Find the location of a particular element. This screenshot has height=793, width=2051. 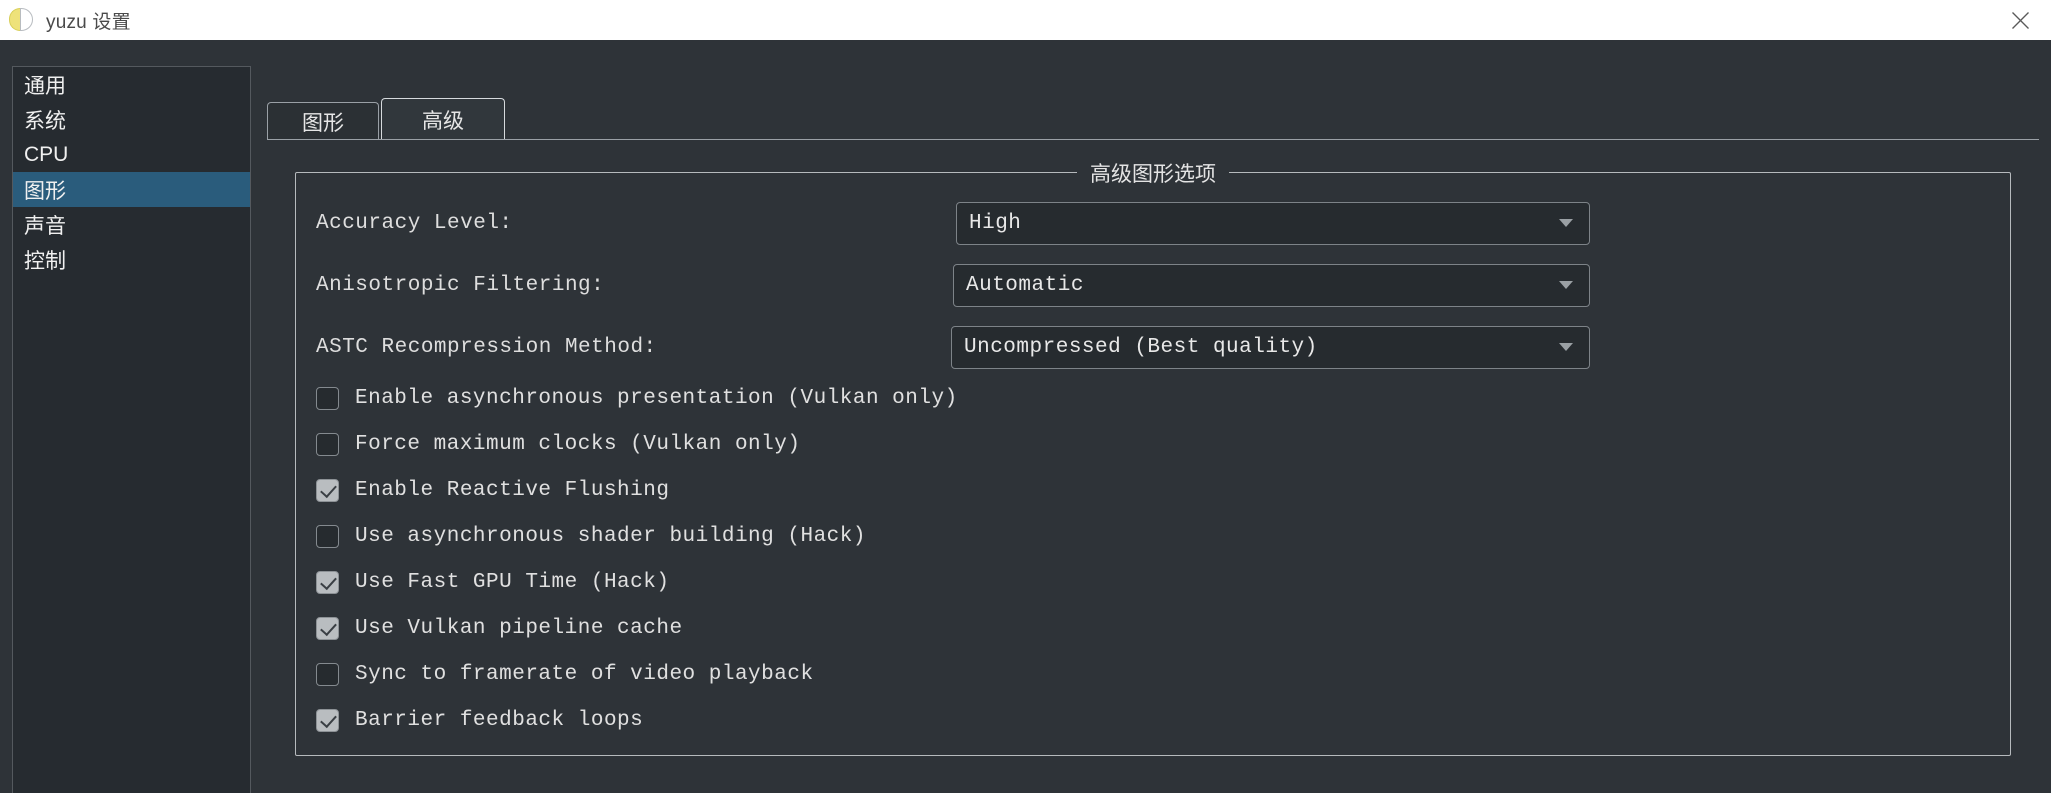

sidebar-item-5: 控制 is located at coordinates (131, 259).